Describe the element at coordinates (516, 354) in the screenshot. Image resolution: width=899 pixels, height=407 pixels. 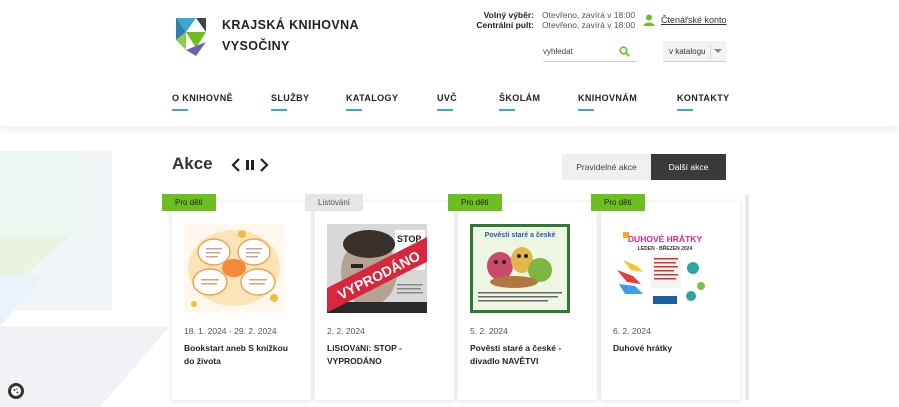
I see `event-title: Pověsti staré a české - divadlo NAVĚTVI` at that location.